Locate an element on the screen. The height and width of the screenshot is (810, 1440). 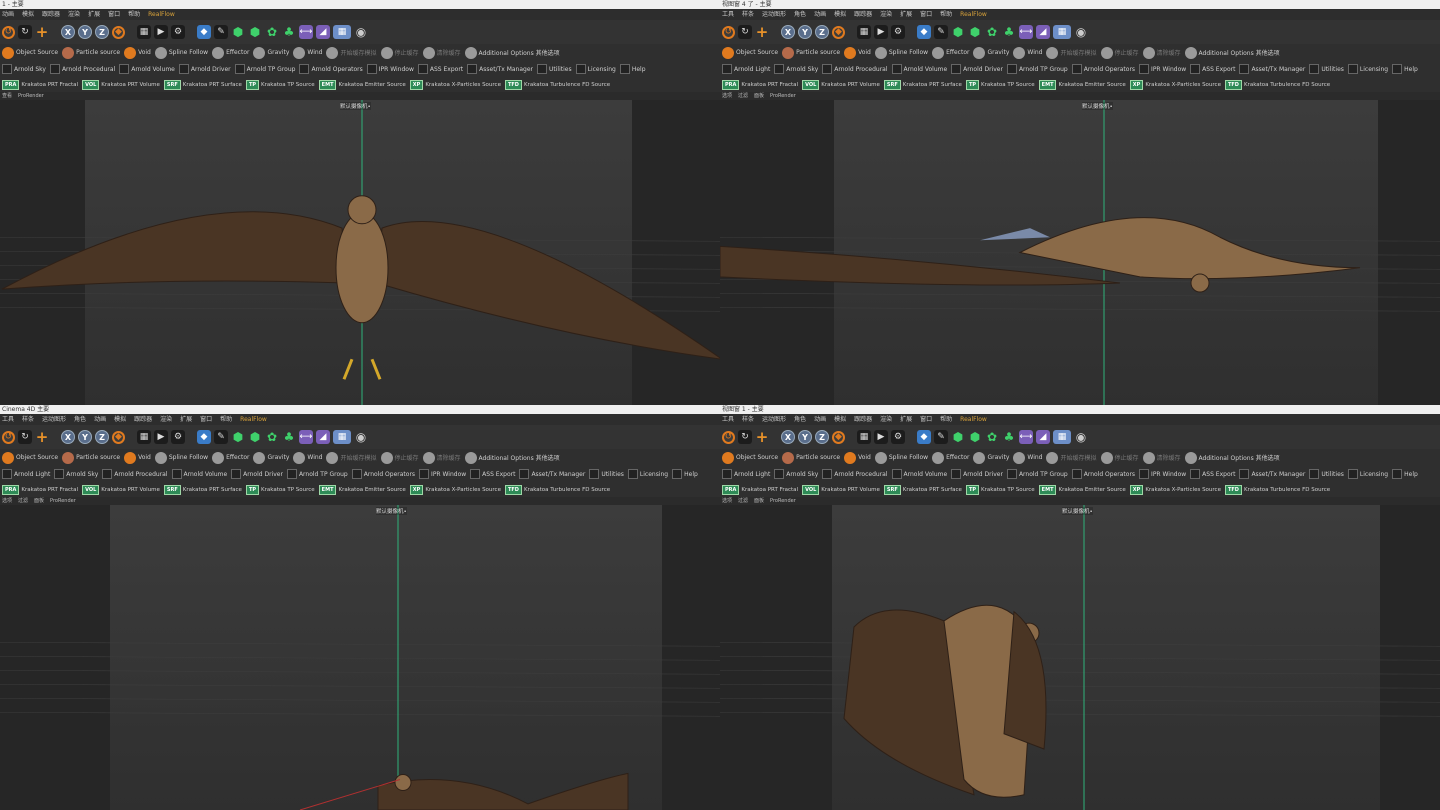
menu-item: 动画 is located at coordinates (820, 14).